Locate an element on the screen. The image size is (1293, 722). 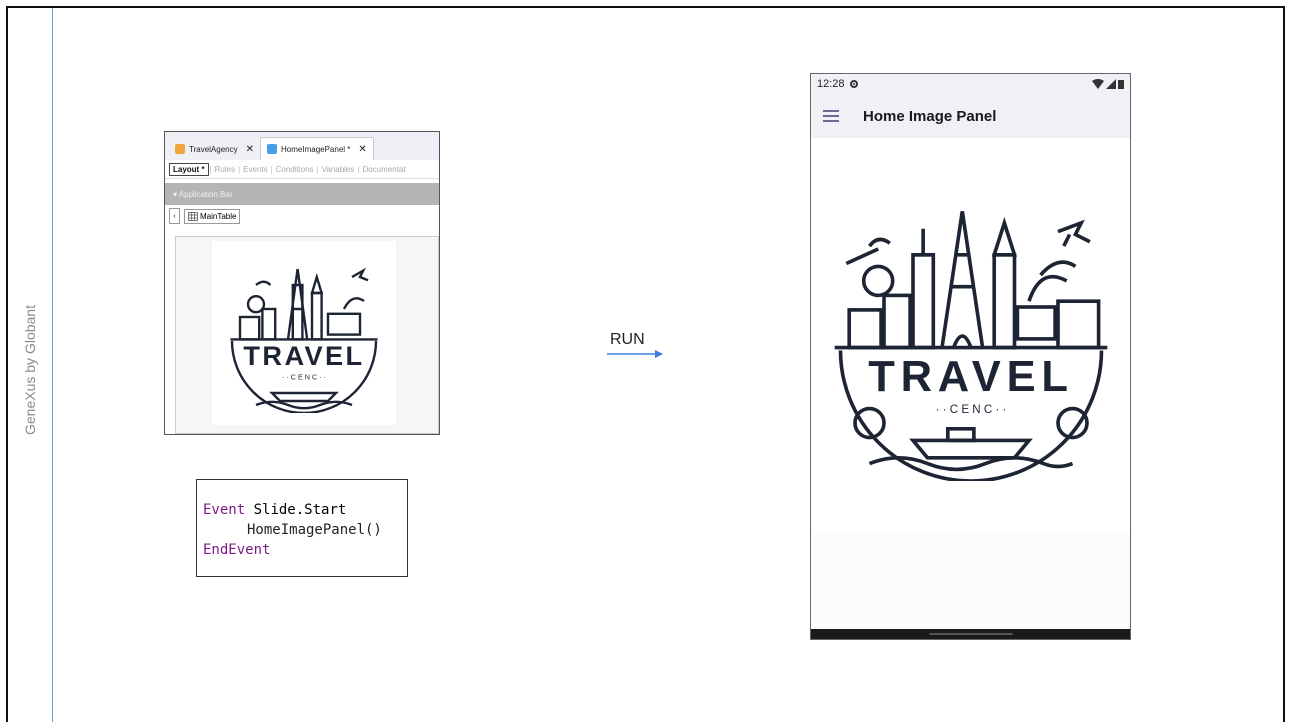
tab-label: HomeImagePanel * is located at coordinates (316, 149).